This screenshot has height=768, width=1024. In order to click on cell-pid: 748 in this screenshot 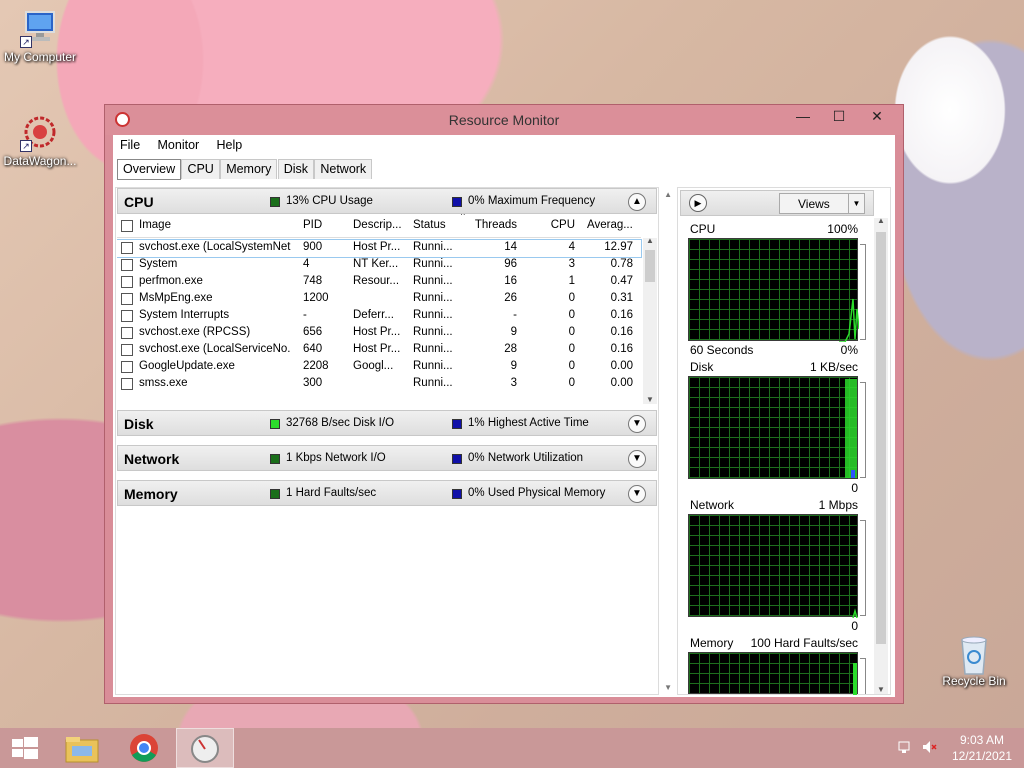, I will do `click(313, 281)`.